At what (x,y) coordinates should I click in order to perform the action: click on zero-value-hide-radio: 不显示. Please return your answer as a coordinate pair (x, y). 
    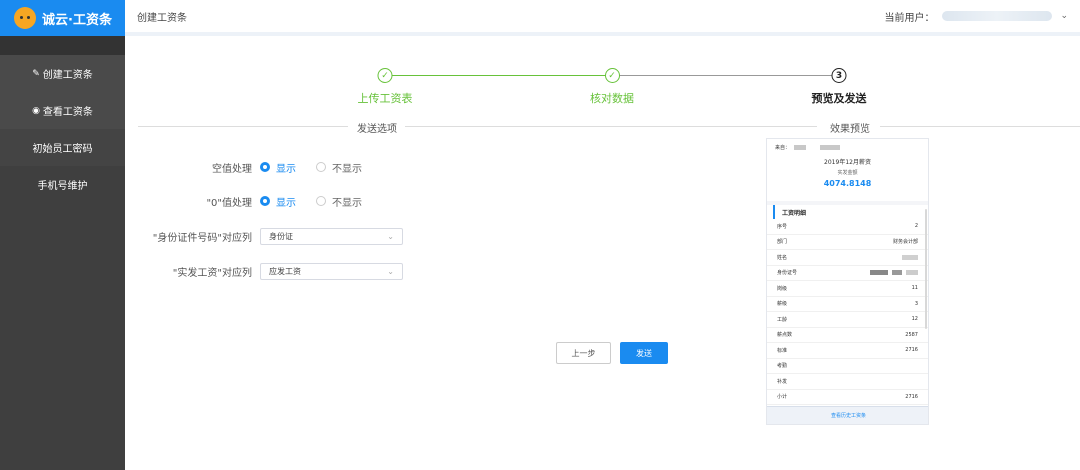
    Looking at the image, I should click on (339, 201).